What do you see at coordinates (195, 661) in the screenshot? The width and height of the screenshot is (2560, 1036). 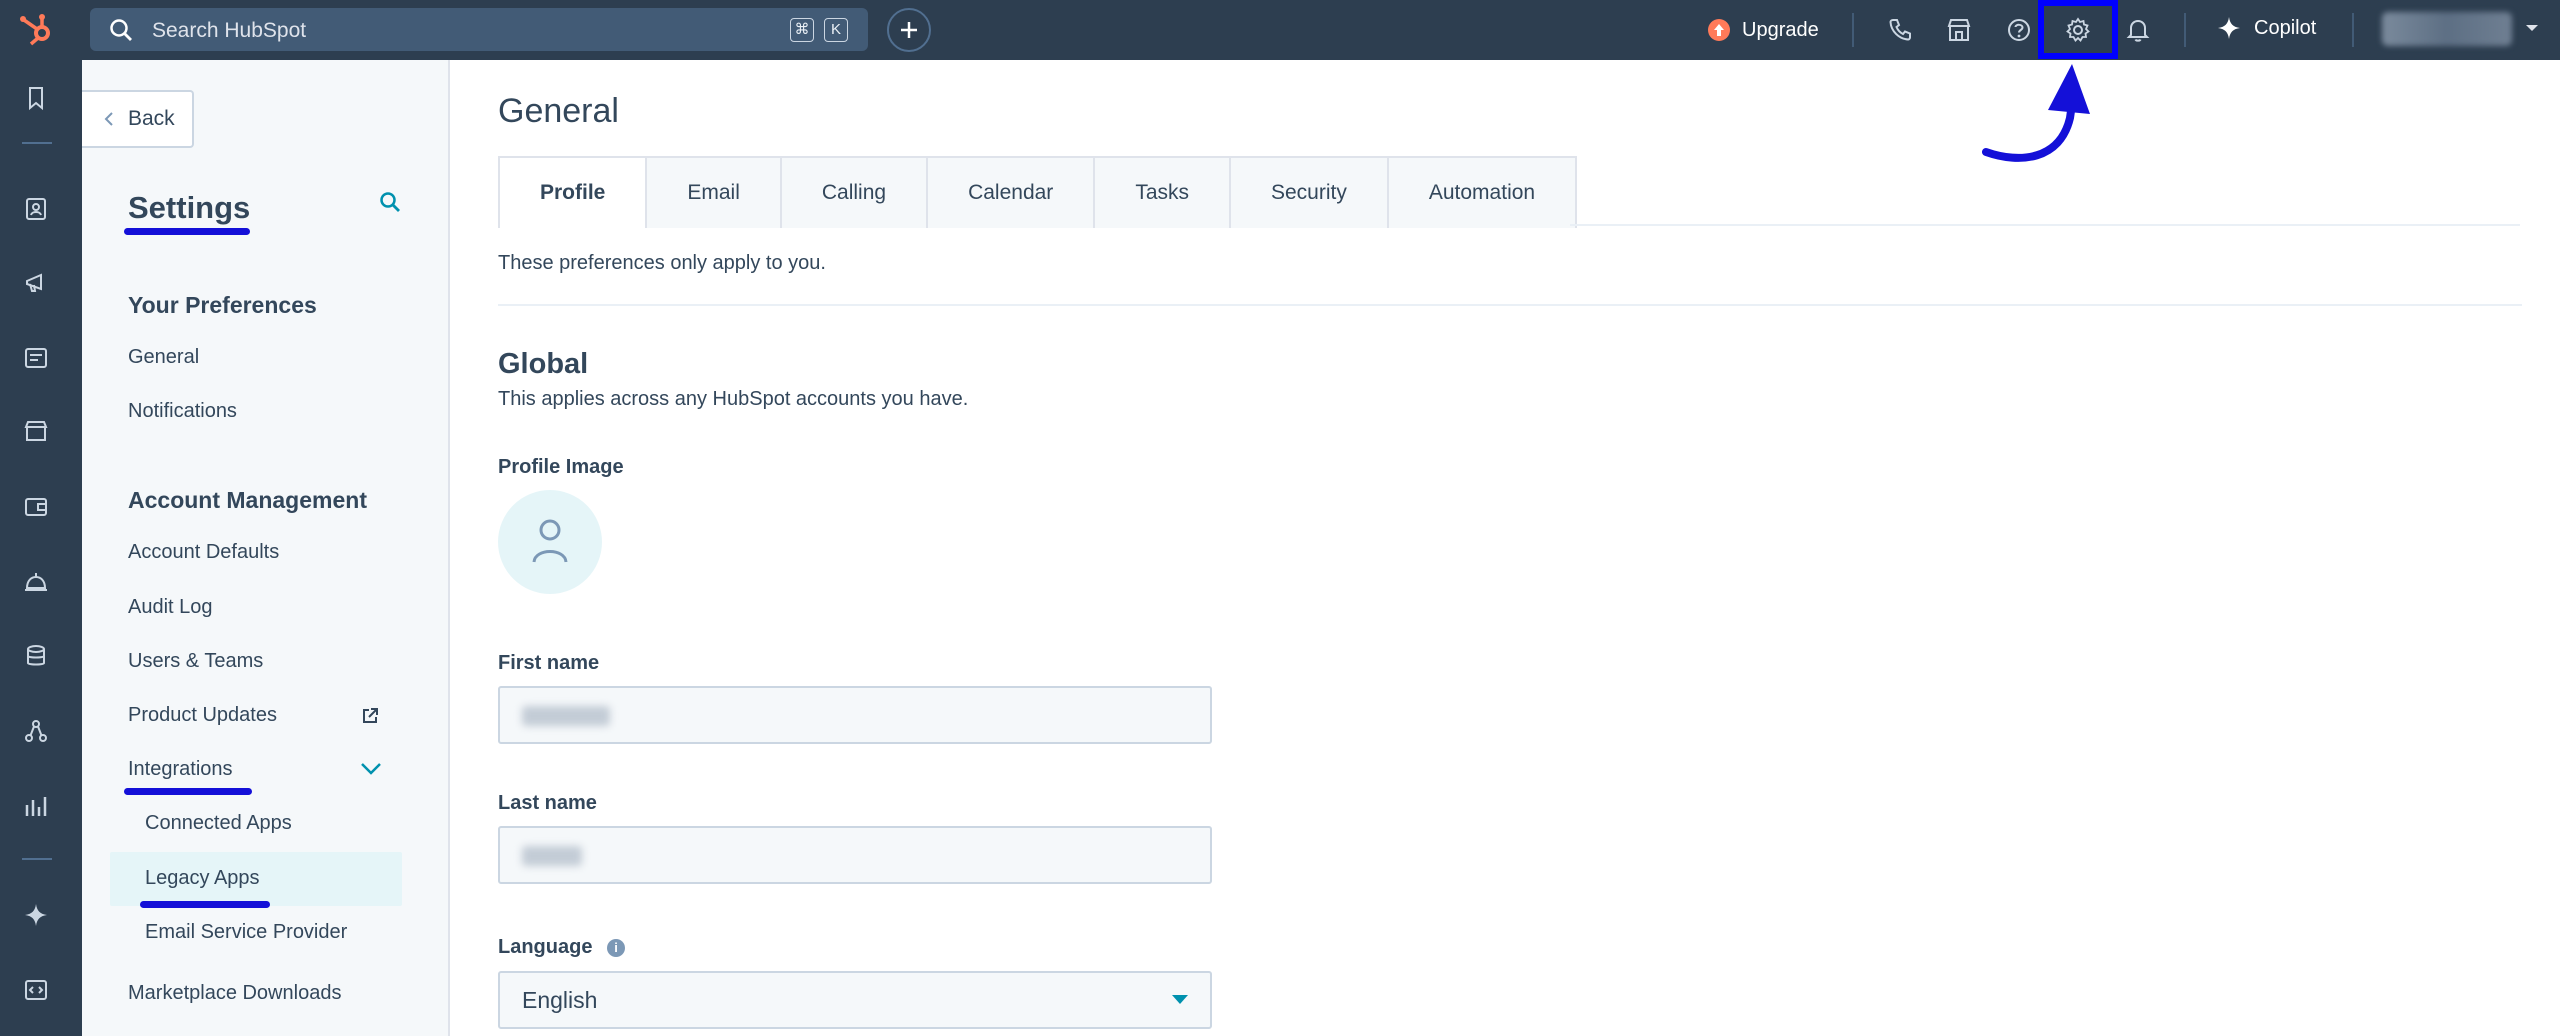 I see `nav-item-users-teams: Users & Teams` at bounding box center [195, 661].